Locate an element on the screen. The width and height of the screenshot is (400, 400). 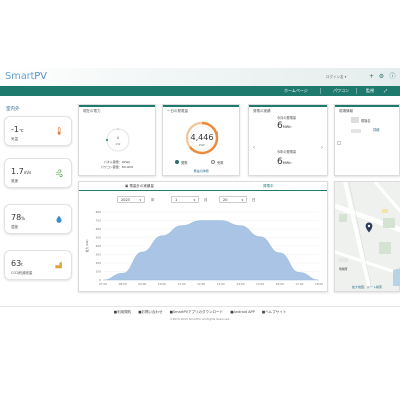
nav-logout-icon: ⤢ is located at coordinates (385, 90).